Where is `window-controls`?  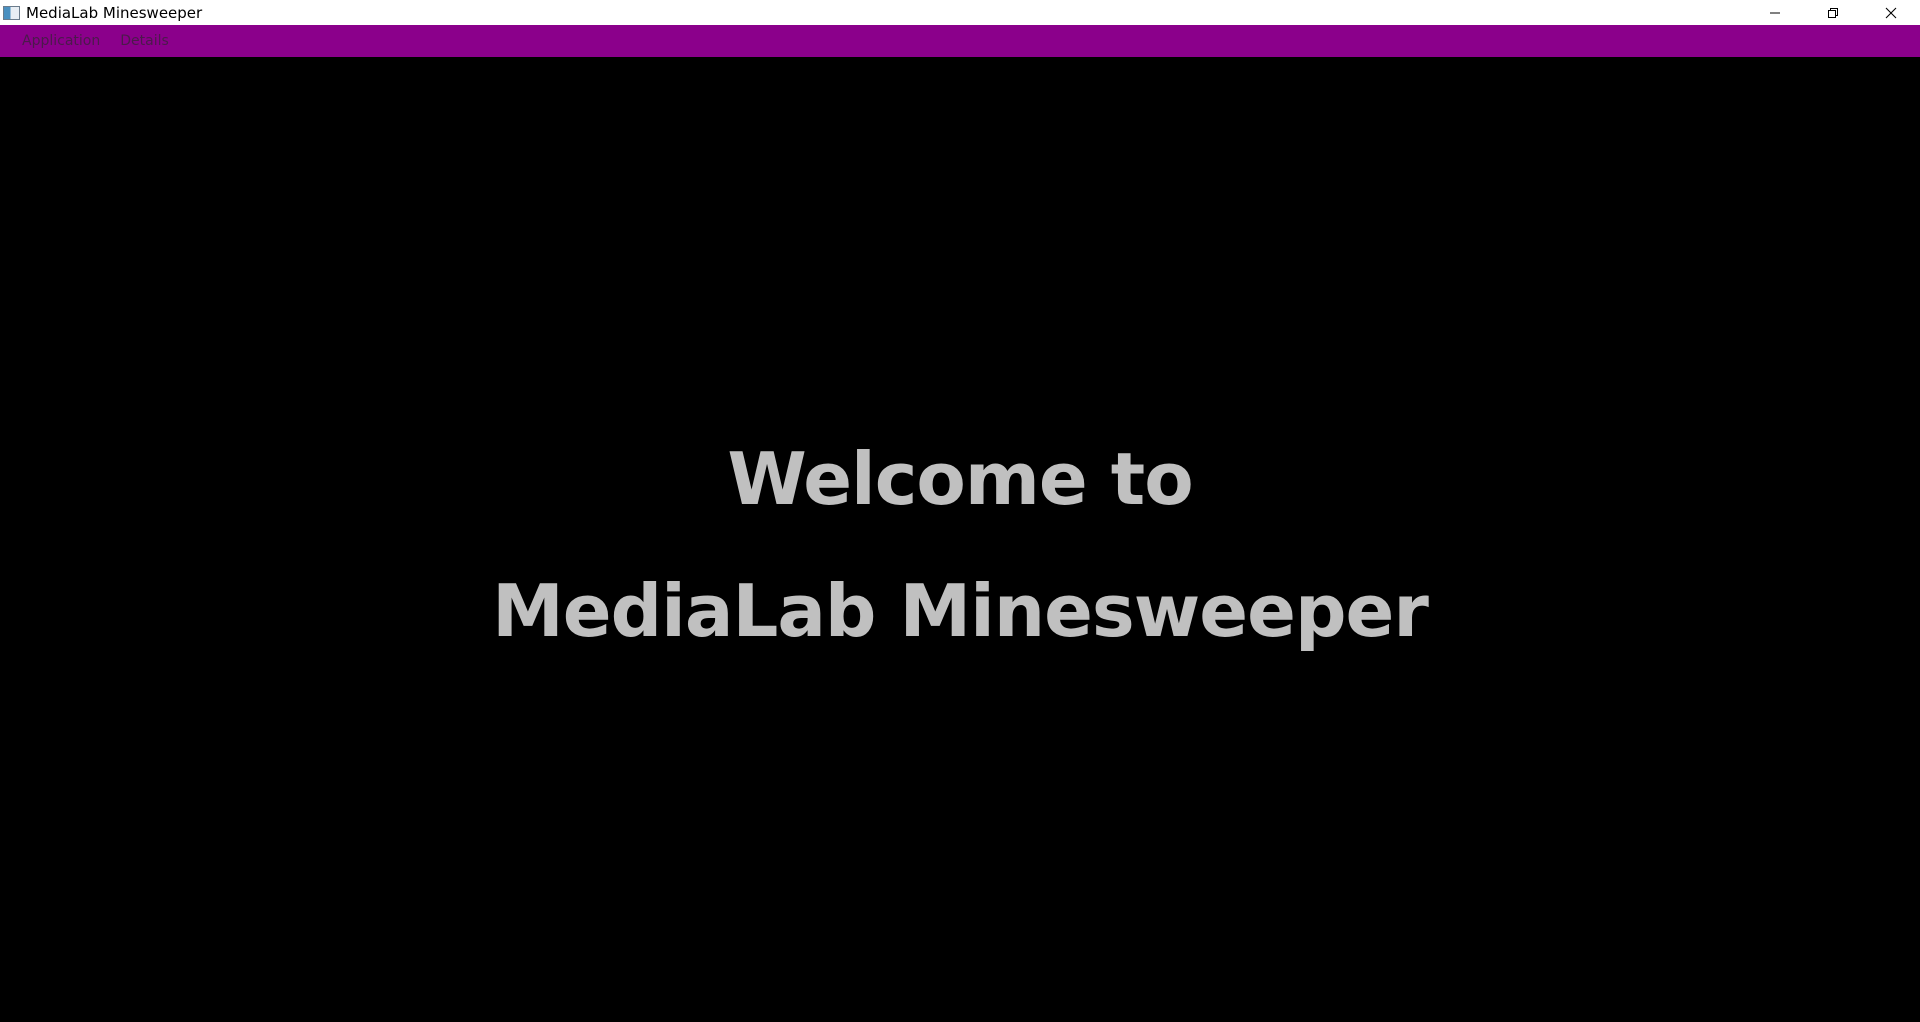 window-controls is located at coordinates (1833, 12).